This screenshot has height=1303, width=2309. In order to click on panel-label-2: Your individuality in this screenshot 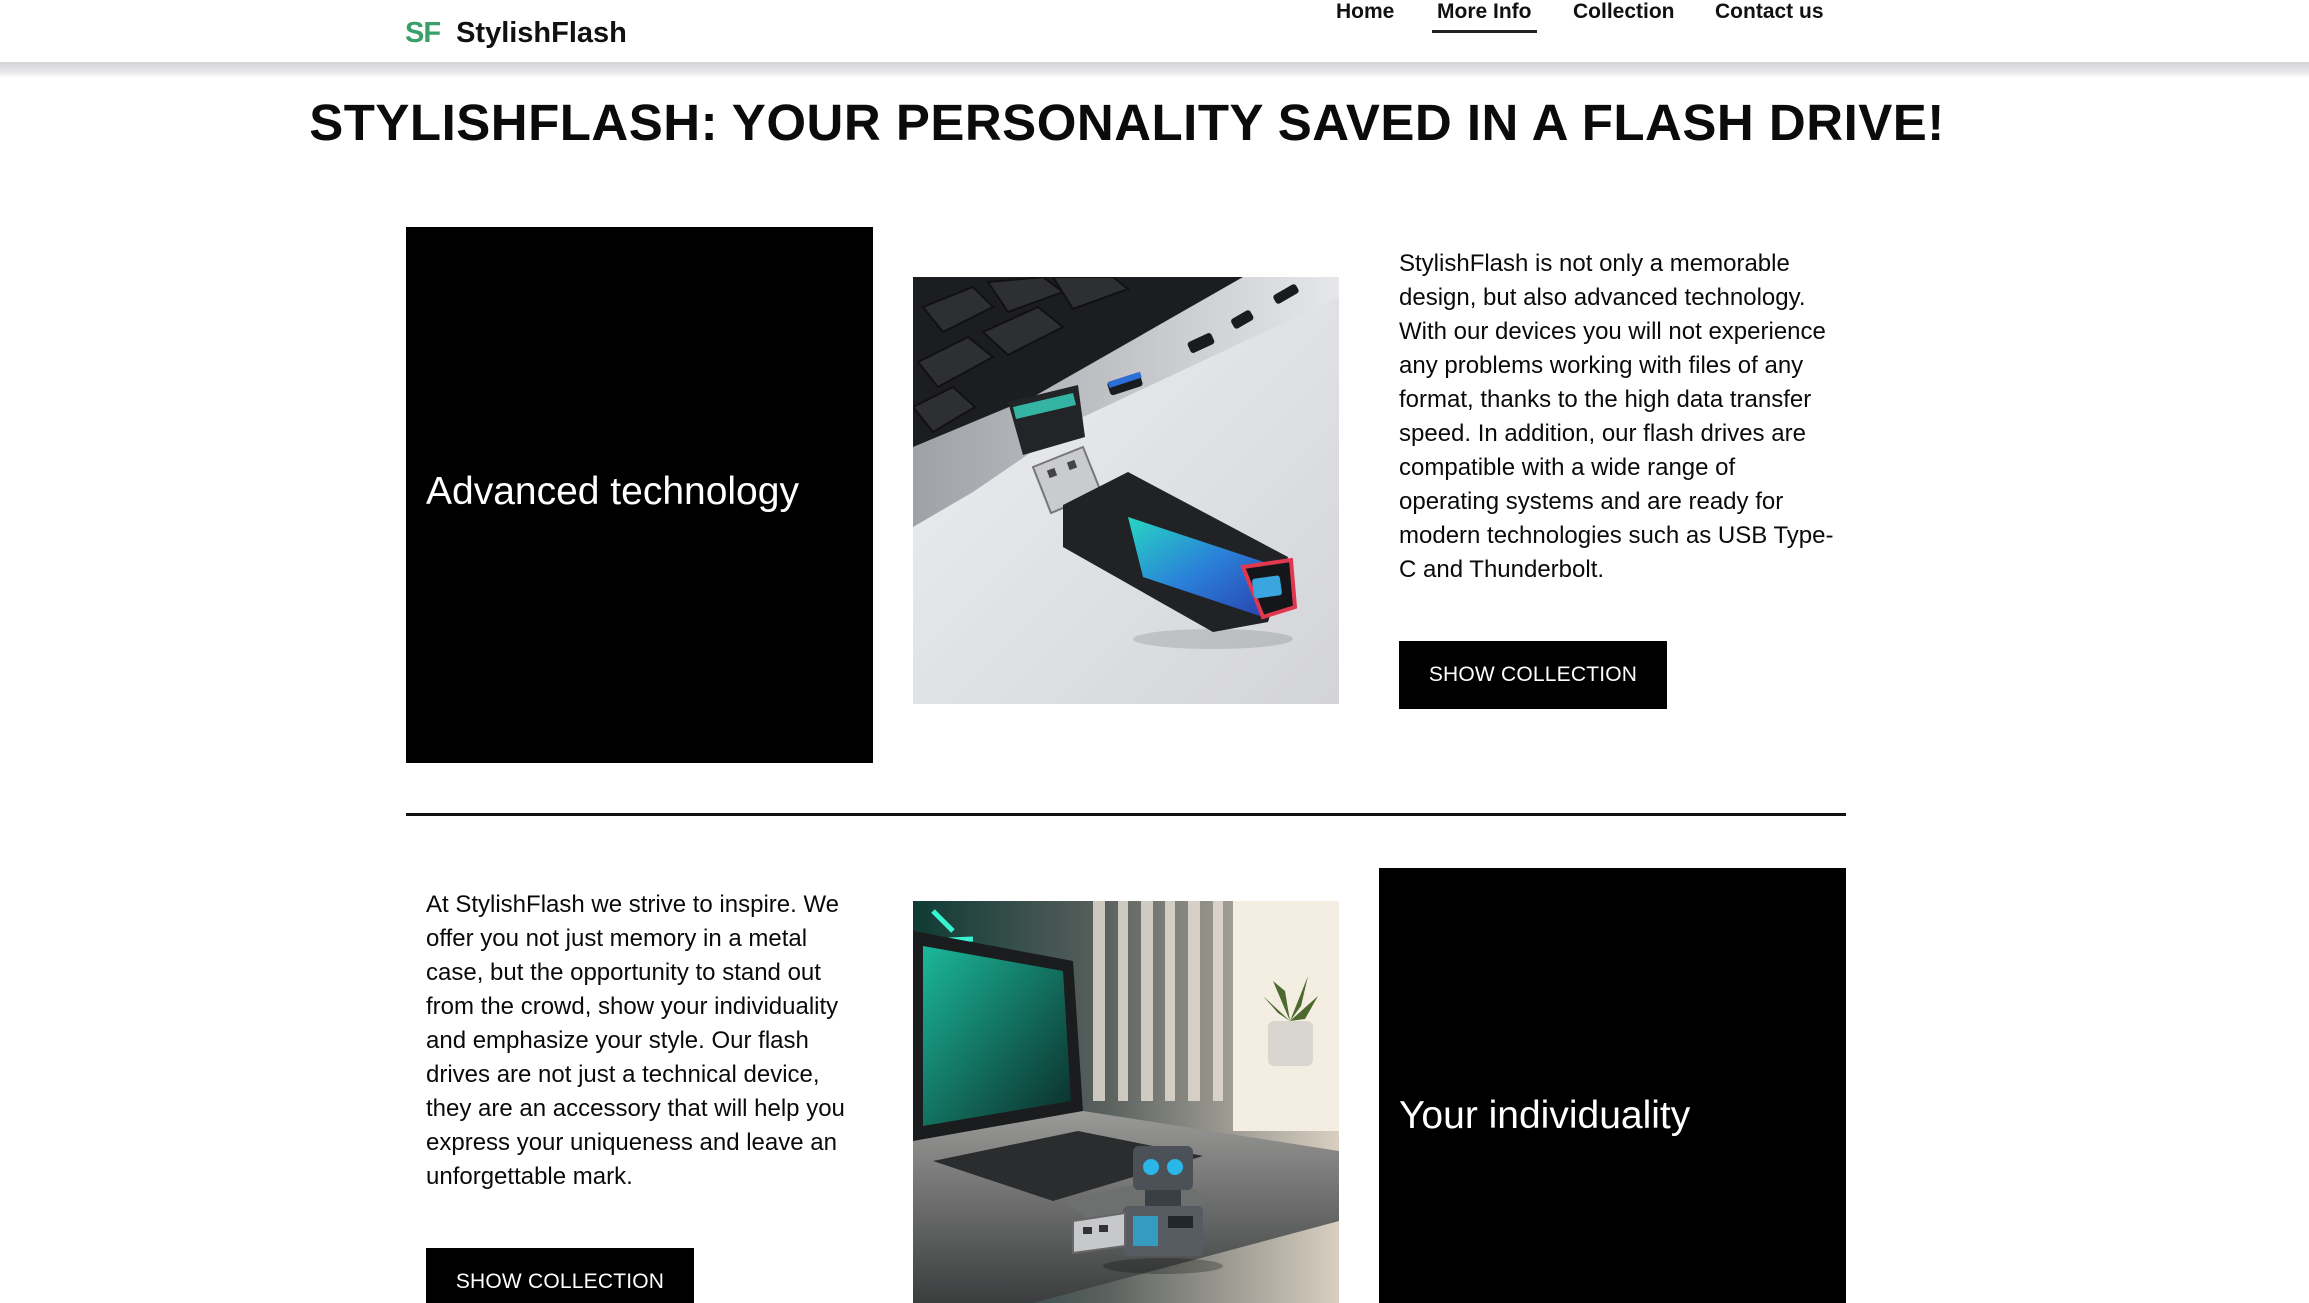, I will do `click(1545, 1115)`.